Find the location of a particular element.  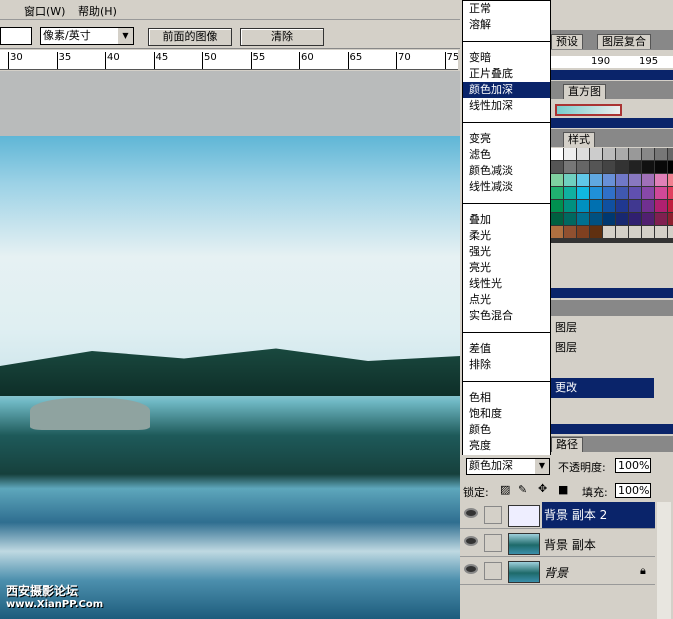

menu-help: 帮助(H) is located at coordinates (97, 11).